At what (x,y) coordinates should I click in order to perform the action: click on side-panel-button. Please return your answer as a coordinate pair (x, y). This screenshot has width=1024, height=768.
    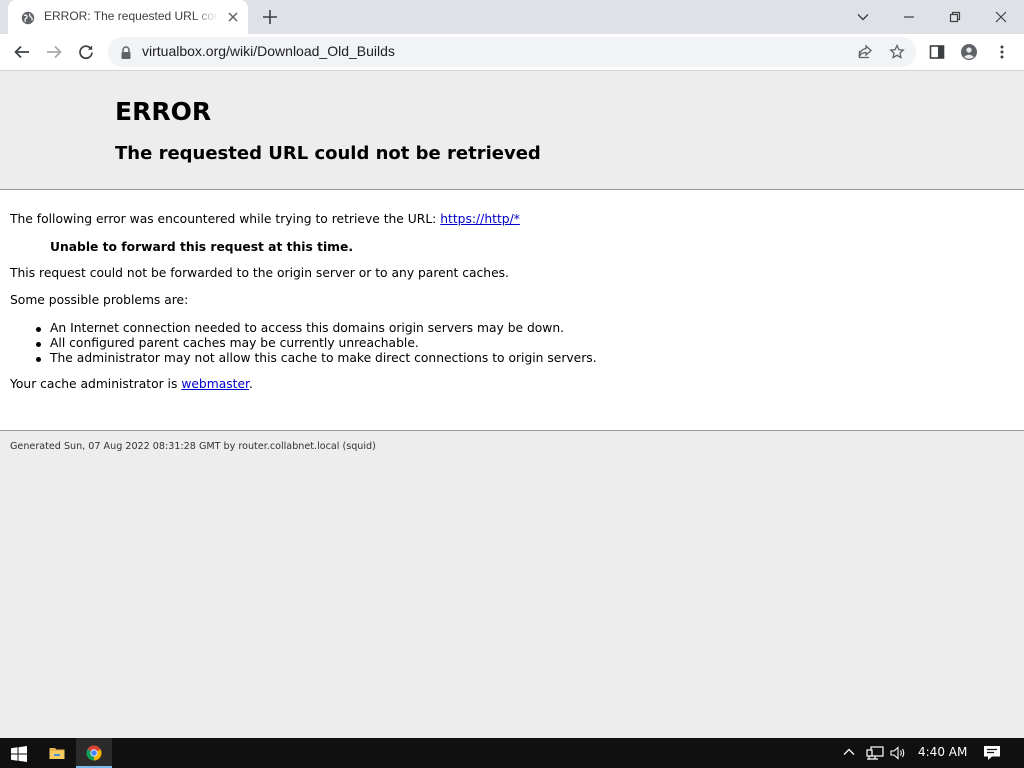
    Looking at the image, I should click on (937, 52).